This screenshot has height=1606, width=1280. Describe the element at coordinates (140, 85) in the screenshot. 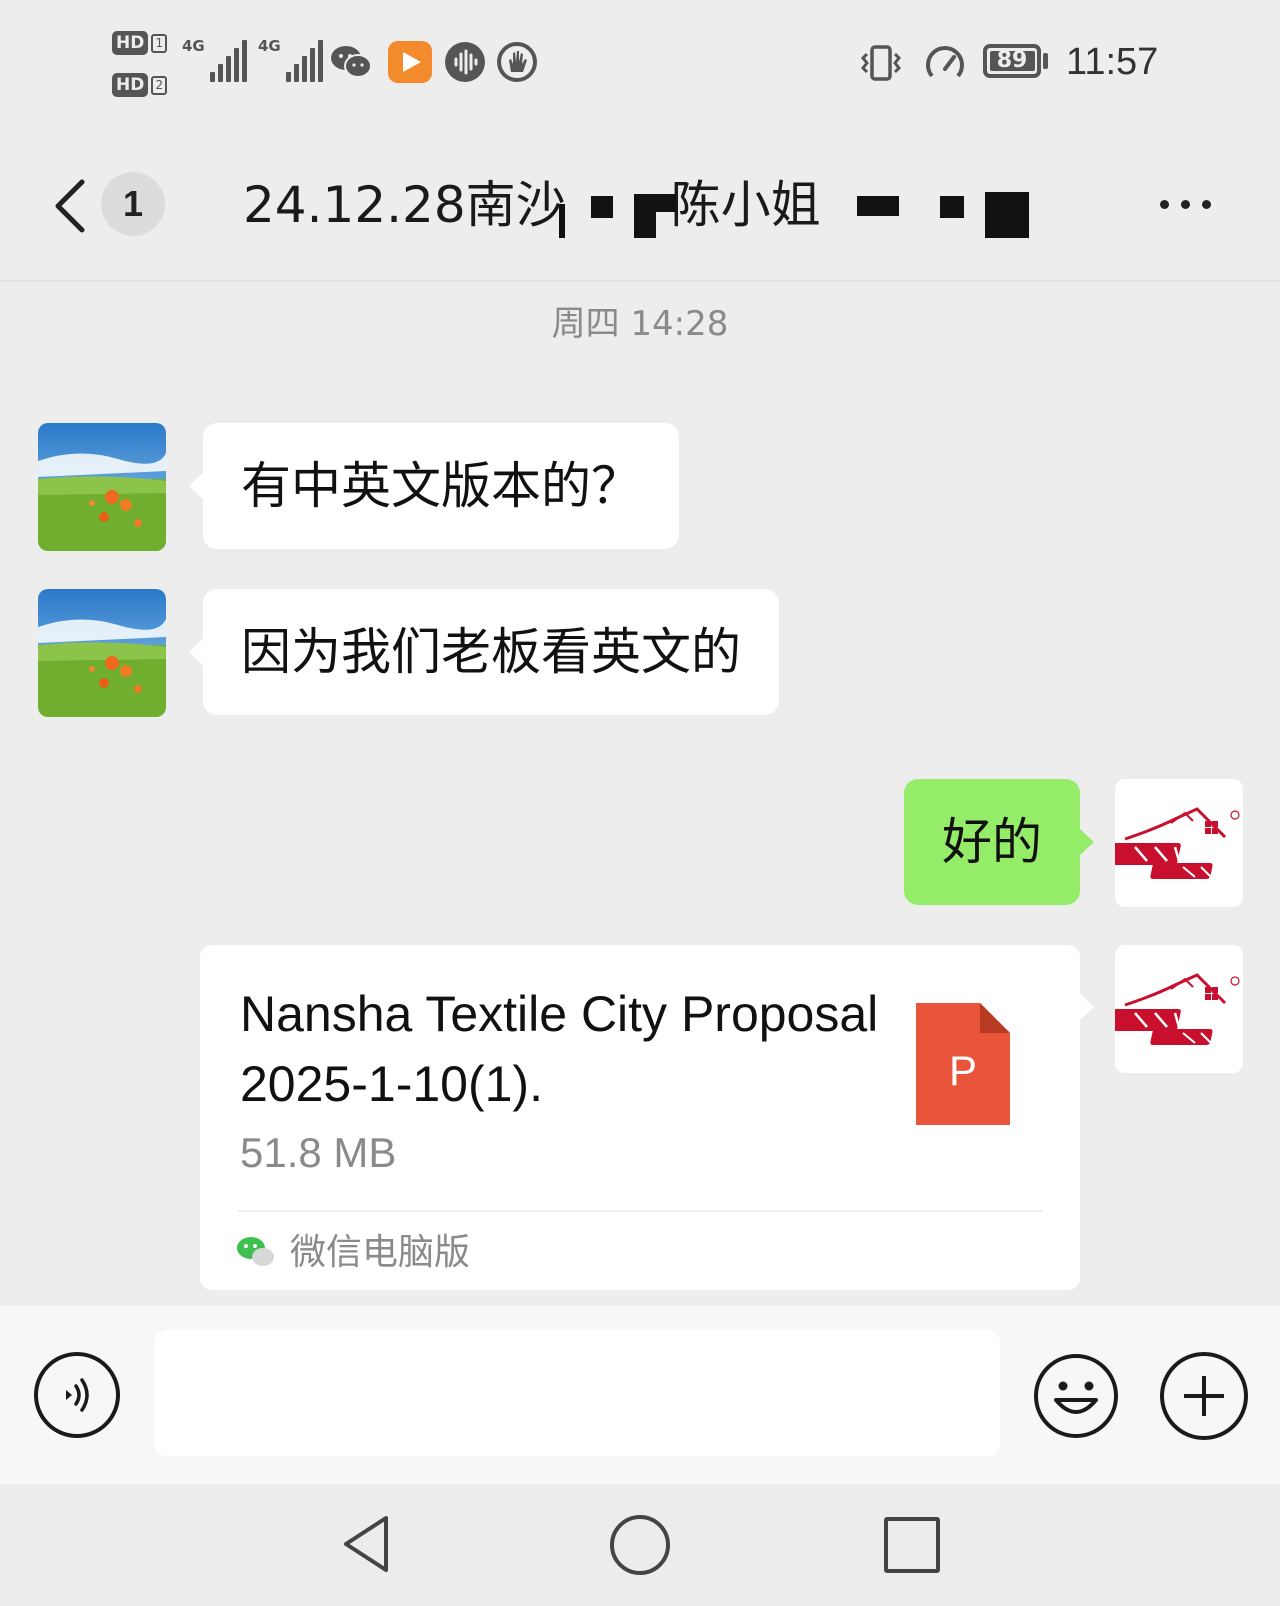

I see `sim2-hd-indicator: HD 2` at that location.